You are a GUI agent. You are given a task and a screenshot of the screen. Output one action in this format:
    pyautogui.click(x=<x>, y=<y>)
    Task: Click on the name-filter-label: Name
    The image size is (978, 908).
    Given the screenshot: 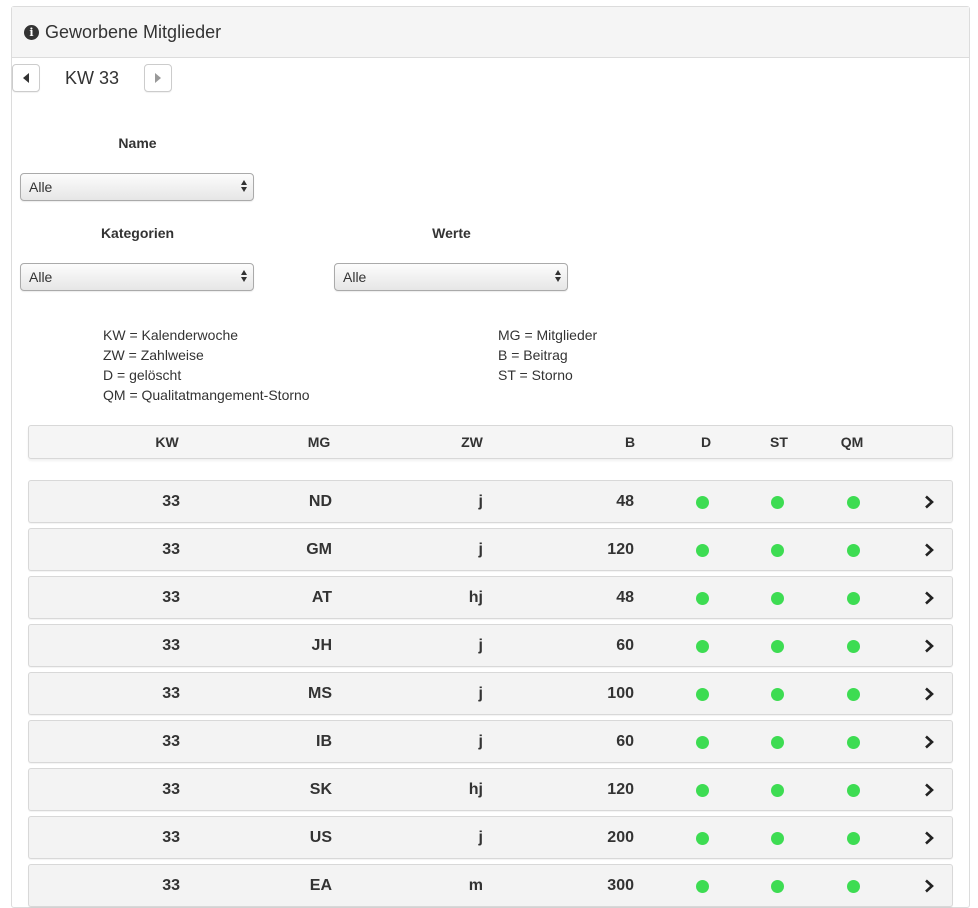 What is the action you would take?
    pyautogui.click(x=137, y=143)
    